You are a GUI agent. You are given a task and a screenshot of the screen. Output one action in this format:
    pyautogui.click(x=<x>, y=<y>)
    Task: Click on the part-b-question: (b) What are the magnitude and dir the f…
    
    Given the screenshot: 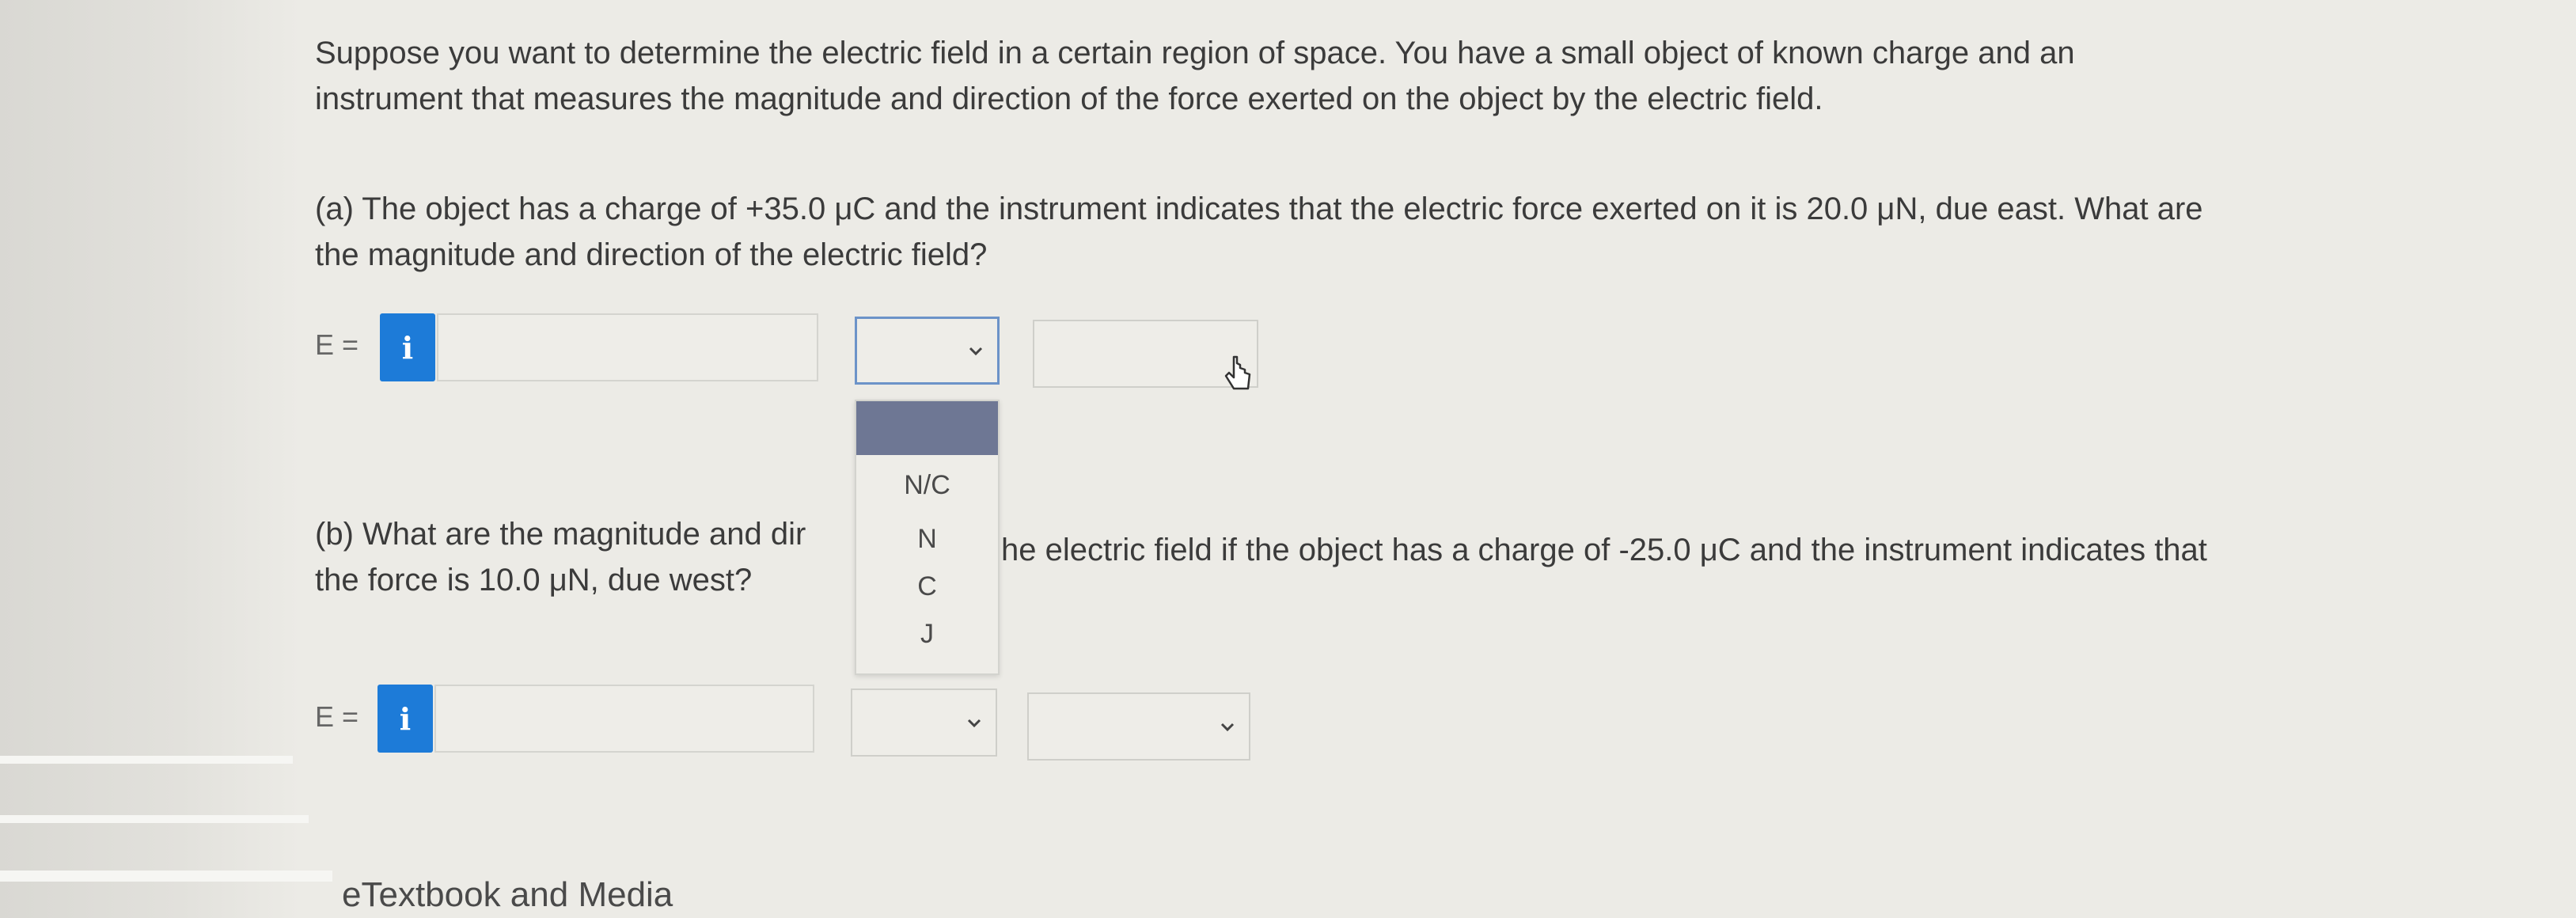 What is the action you would take?
    pyautogui.click(x=560, y=557)
    